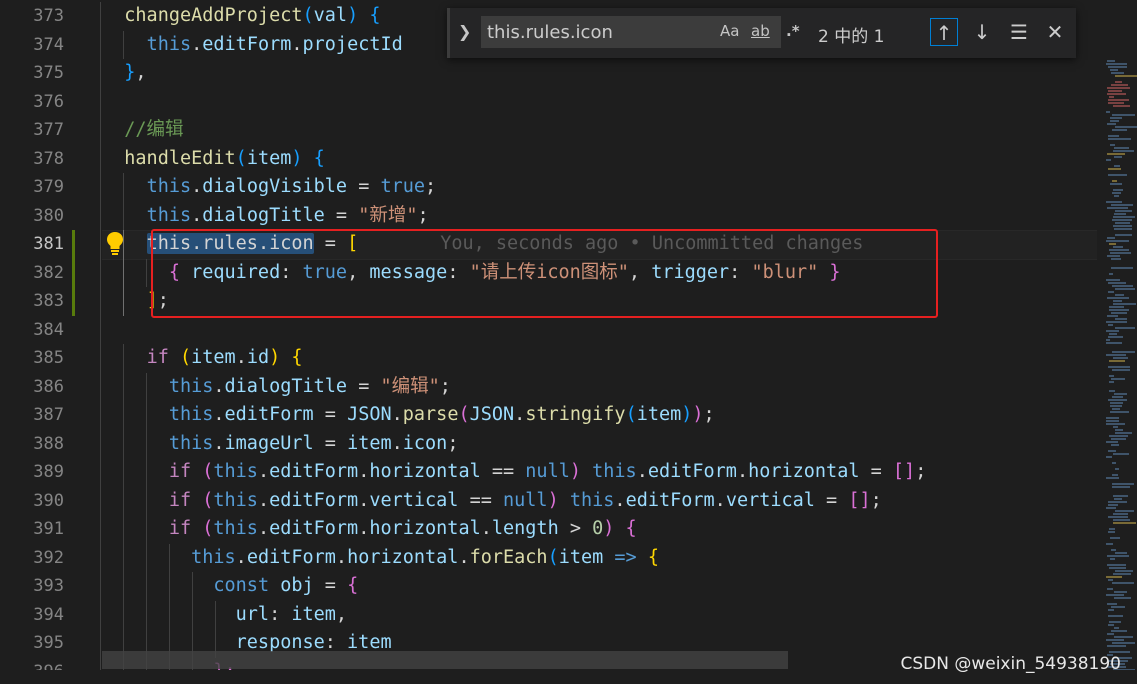  I want to click on code-token: url, so click(252, 614).